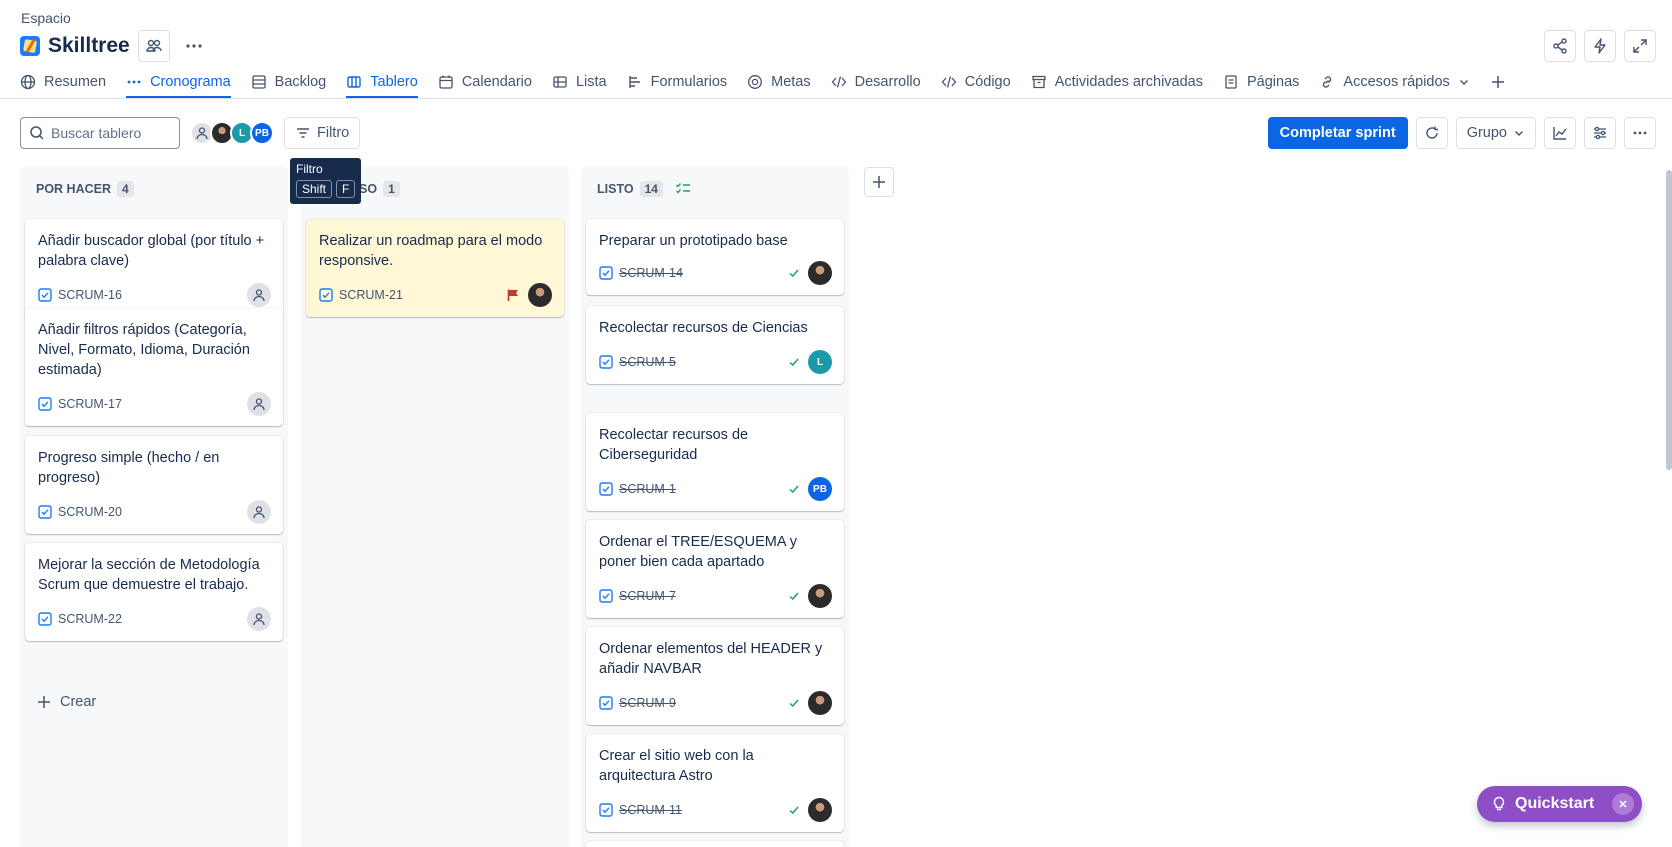 This screenshot has height=847, width=1672. What do you see at coordinates (1640, 133) in the screenshot?
I see `more-board-actions-button` at bounding box center [1640, 133].